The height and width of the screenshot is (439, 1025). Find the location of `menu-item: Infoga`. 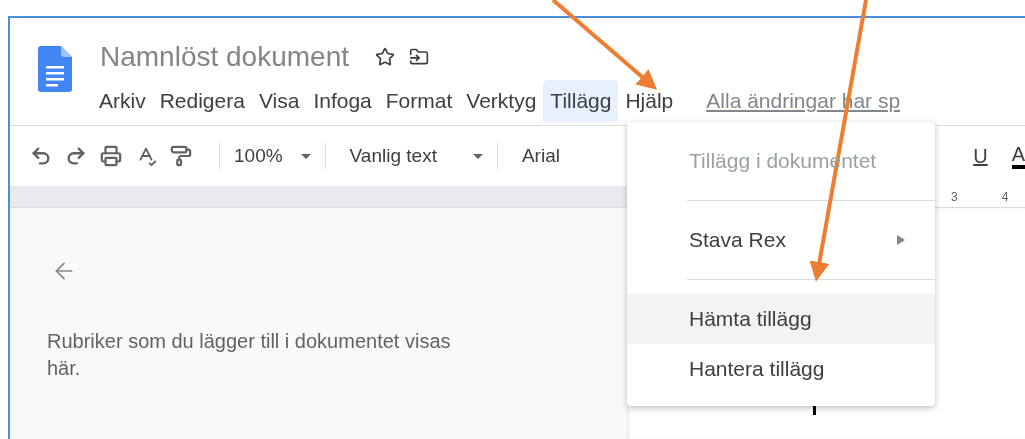

menu-item: Infoga is located at coordinates (342, 101).